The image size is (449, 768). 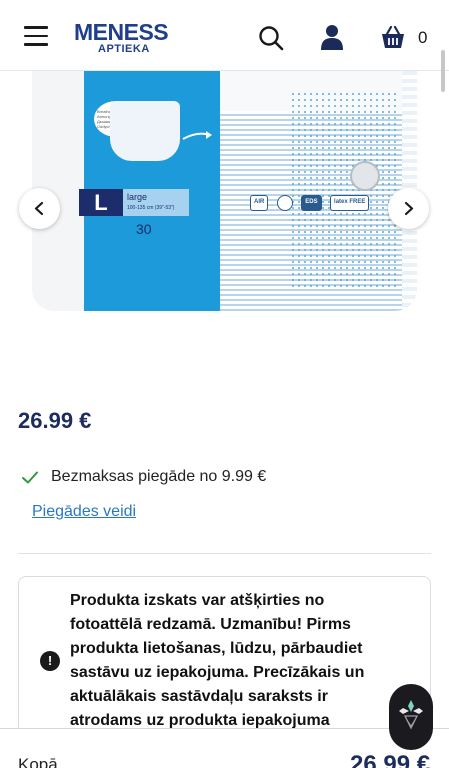 I want to click on globe-badge-icon, so click(x=284, y=203).